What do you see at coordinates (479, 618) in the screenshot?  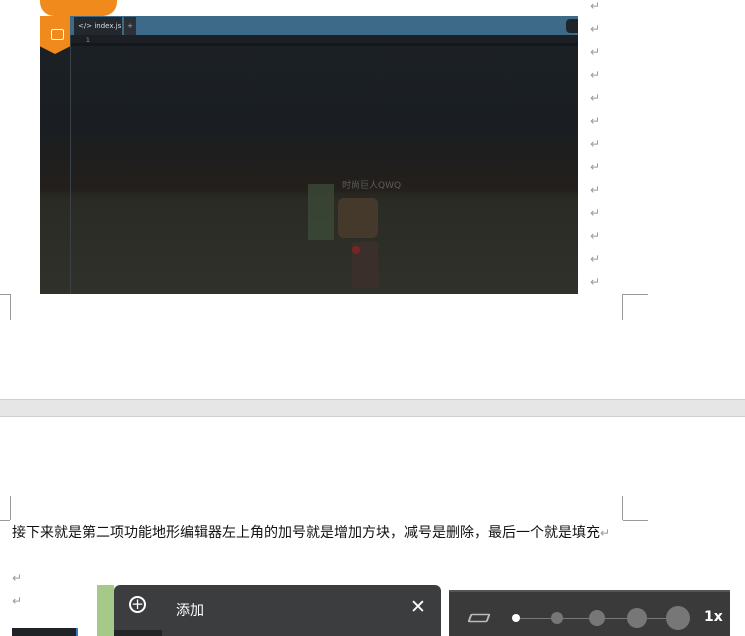 I see `layers-icon` at bounding box center [479, 618].